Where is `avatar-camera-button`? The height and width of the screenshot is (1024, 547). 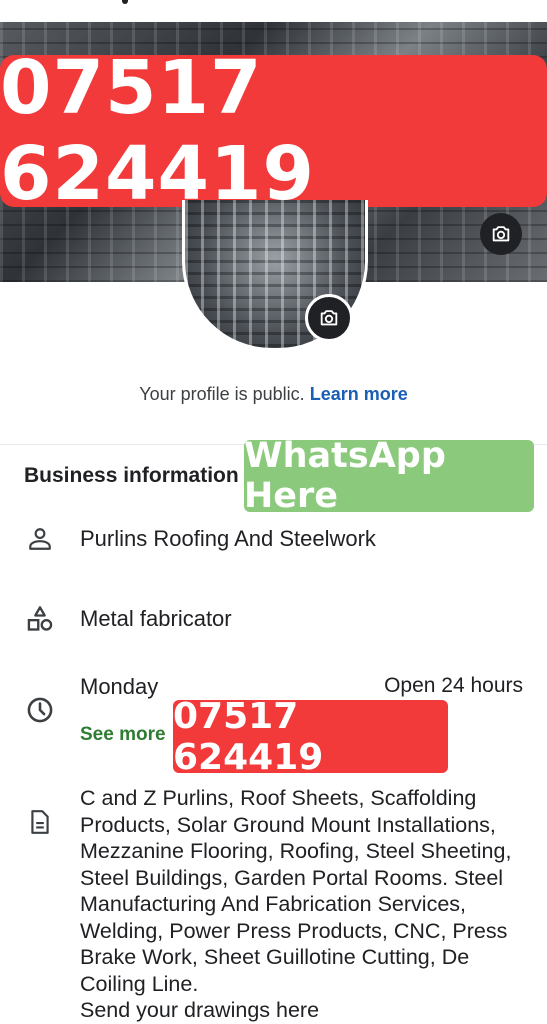
avatar-camera-button is located at coordinates (329, 318).